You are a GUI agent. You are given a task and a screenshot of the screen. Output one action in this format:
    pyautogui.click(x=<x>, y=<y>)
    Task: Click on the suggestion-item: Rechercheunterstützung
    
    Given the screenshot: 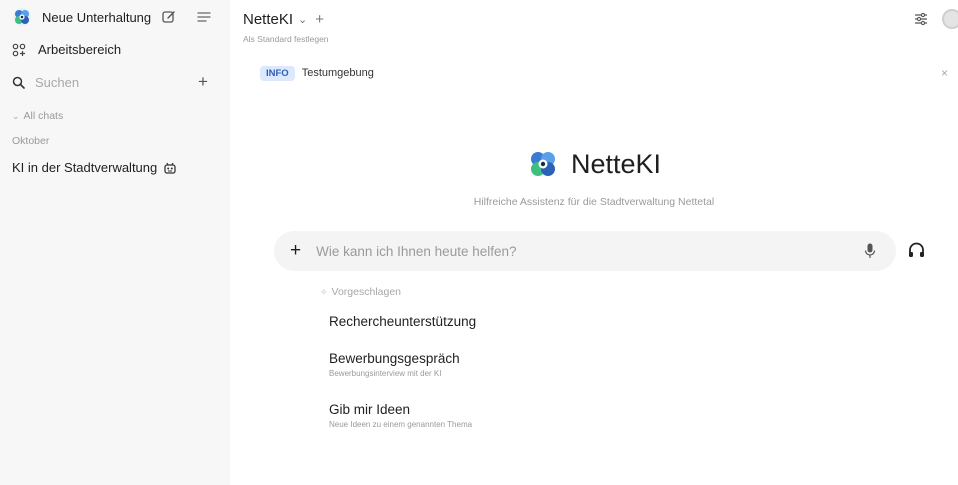 What is the action you would take?
    pyautogui.click(x=402, y=321)
    